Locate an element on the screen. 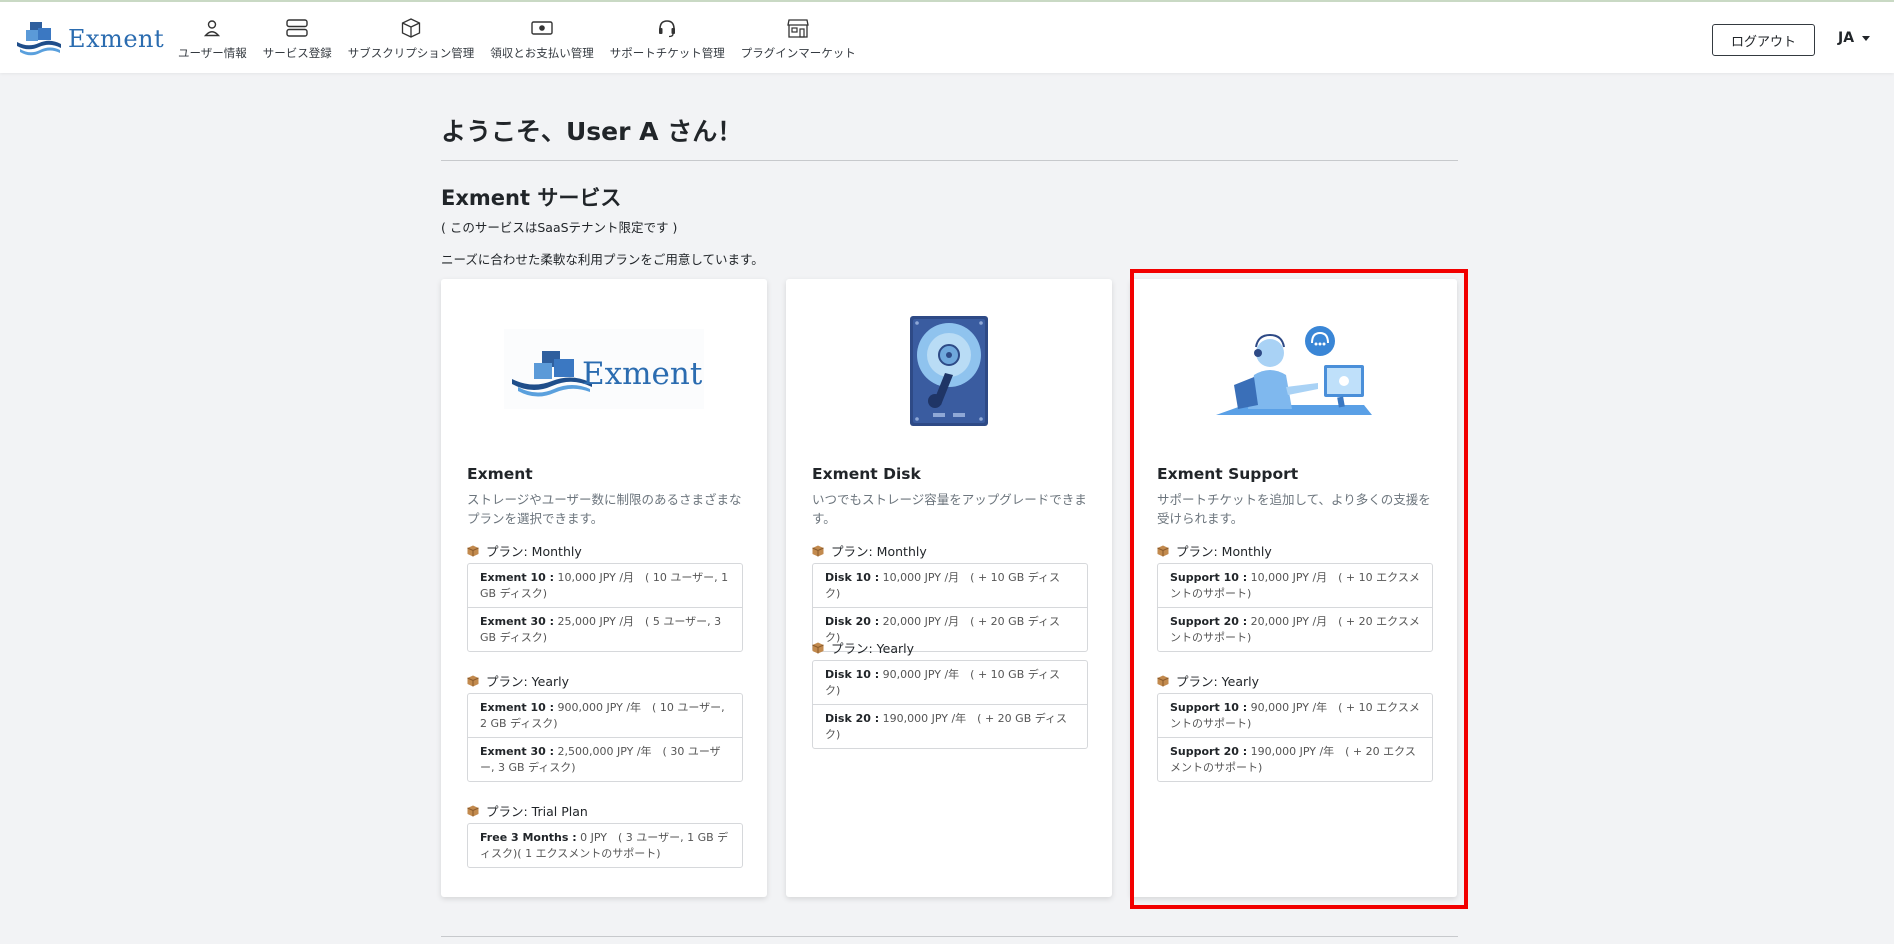  language-label: JA is located at coordinates (1846, 38).